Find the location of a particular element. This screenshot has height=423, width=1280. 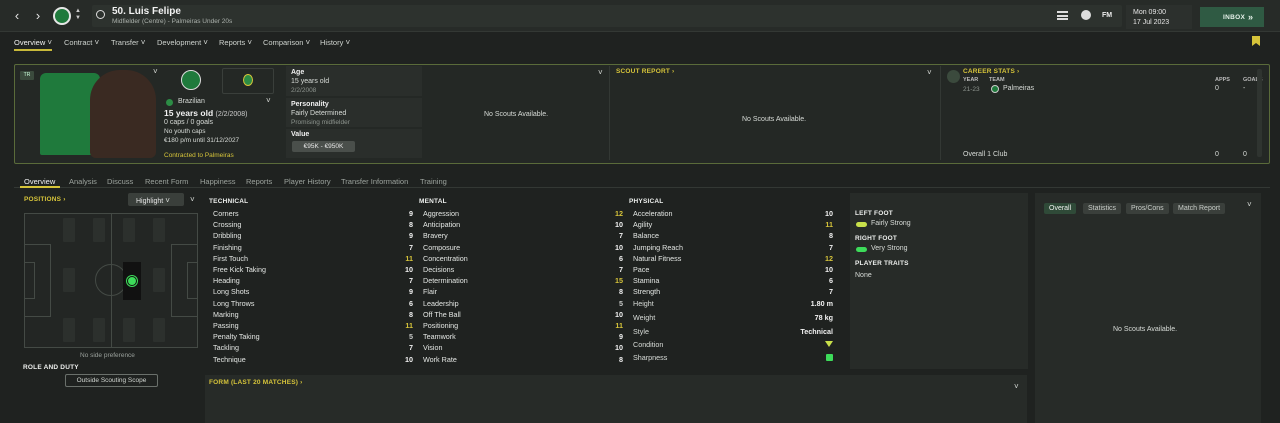

tab-transfer-information: Transfer Information is located at coordinates (374, 181).